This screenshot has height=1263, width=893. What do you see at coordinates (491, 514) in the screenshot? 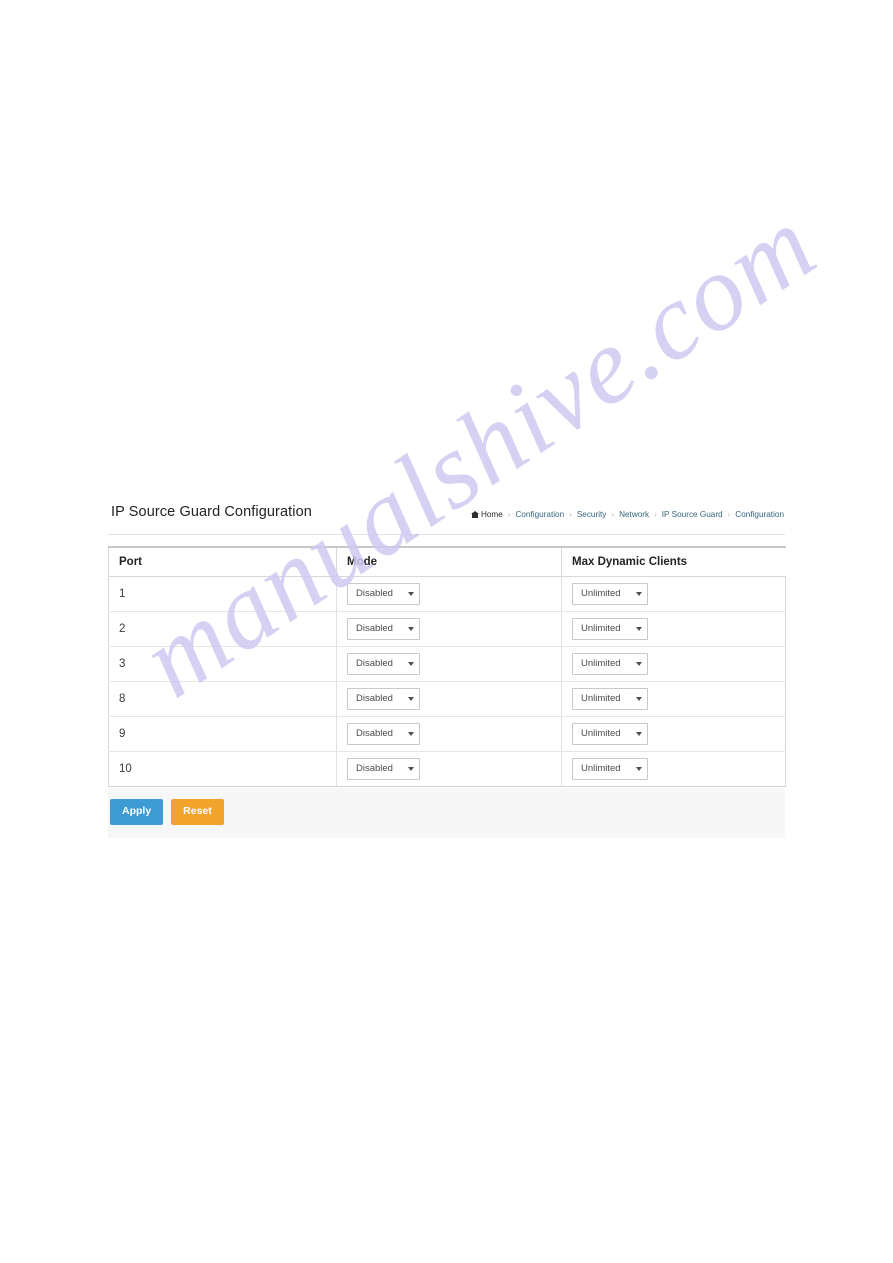
I see `breadcrumb-home-label: Home` at bounding box center [491, 514].